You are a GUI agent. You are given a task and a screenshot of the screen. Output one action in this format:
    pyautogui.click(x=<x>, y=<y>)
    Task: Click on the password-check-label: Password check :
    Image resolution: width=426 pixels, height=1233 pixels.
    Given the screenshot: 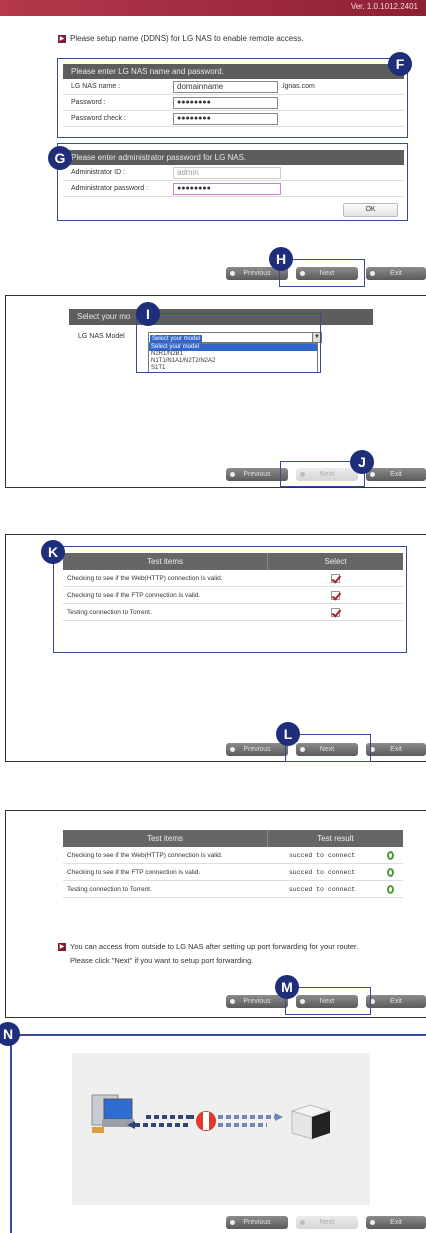 What is the action you would take?
    pyautogui.click(x=98, y=118)
    